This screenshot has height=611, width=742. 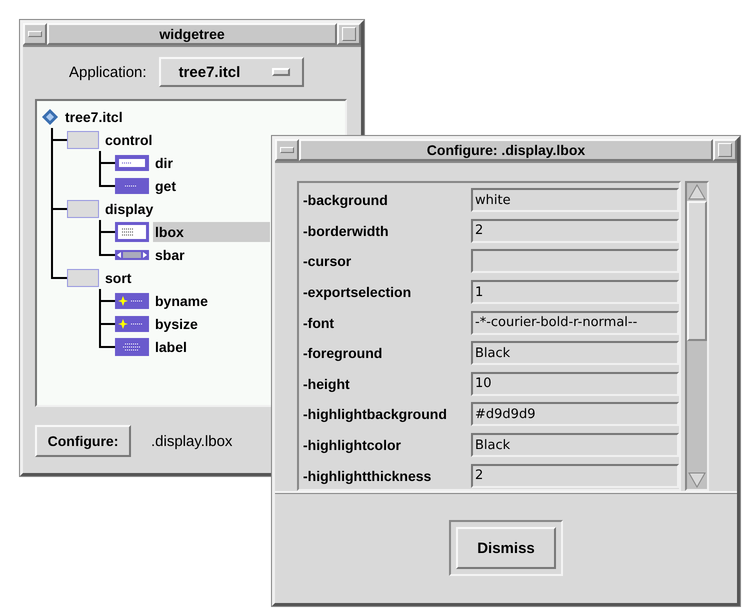 I want to click on vertical-scrollbar, so click(x=697, y=336).